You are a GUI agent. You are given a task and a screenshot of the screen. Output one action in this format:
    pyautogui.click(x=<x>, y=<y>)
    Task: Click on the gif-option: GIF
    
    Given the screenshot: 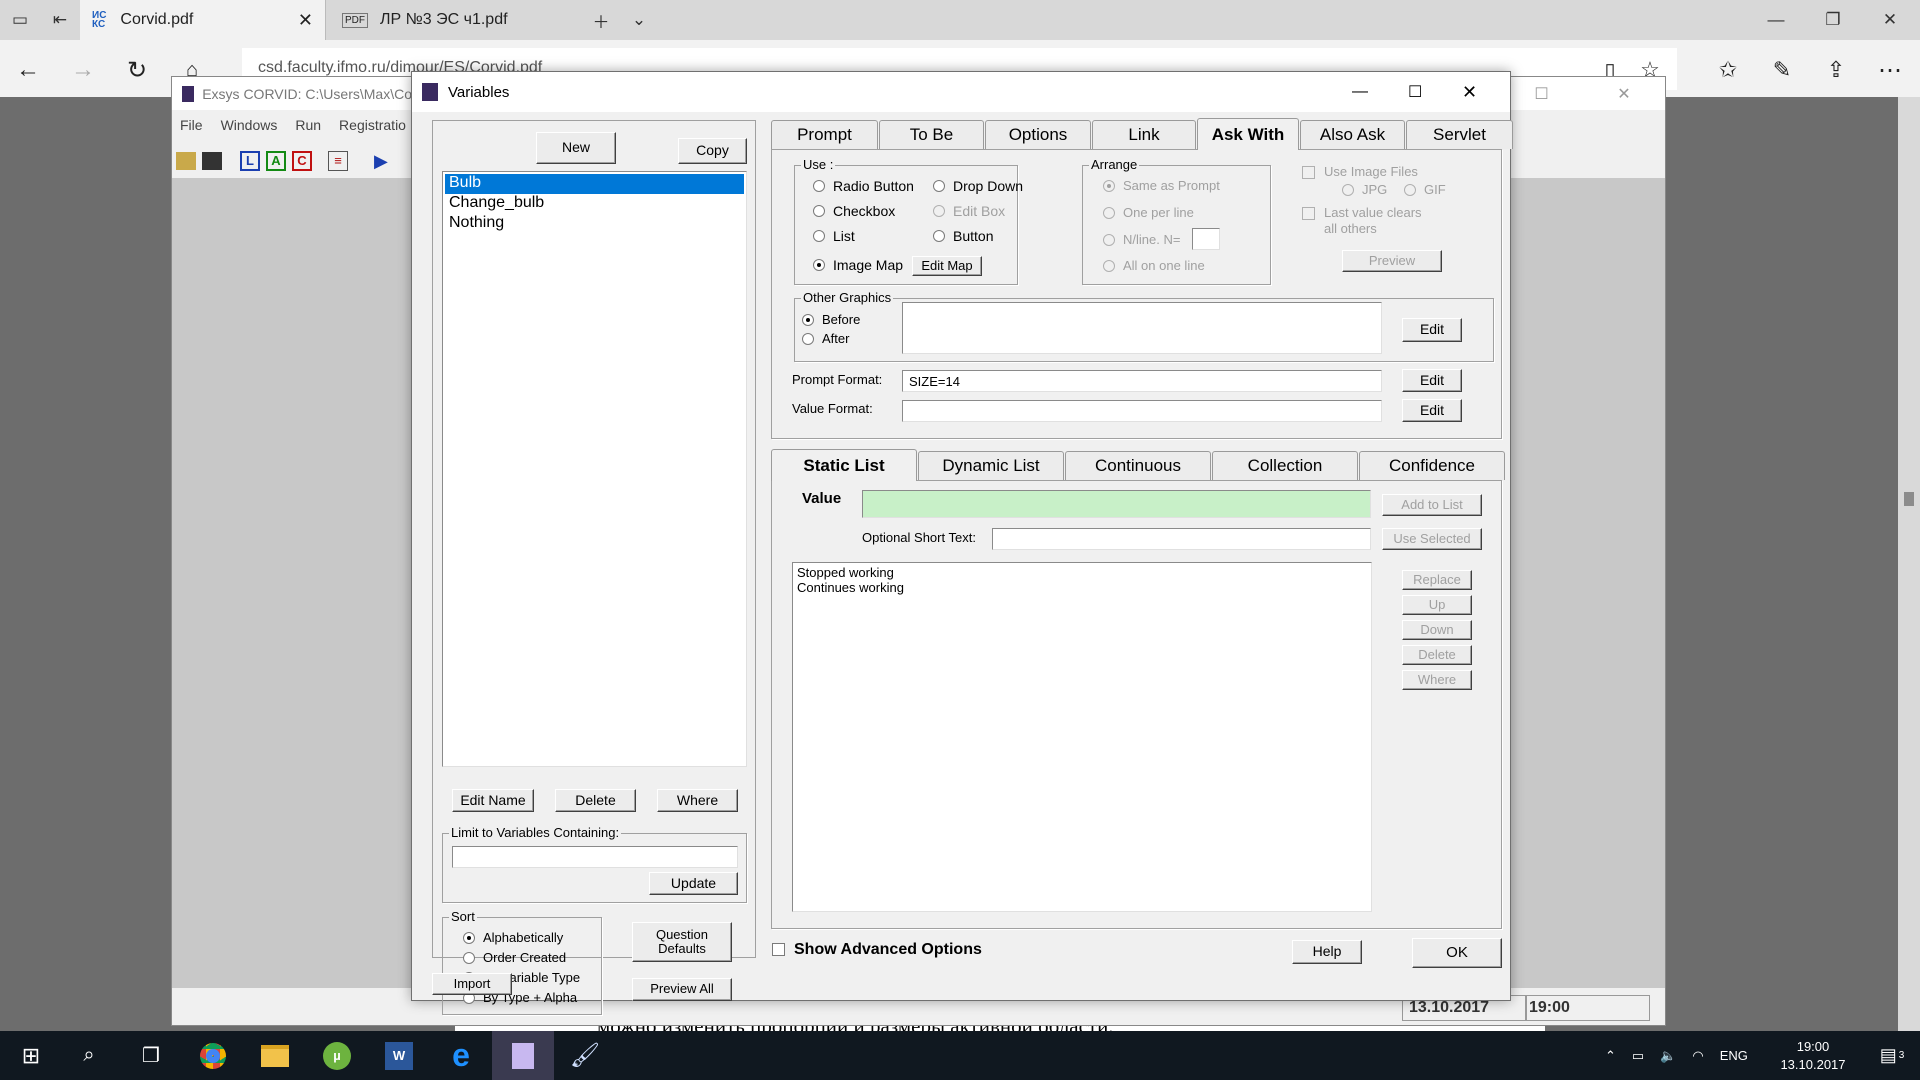 What is the action you would take?
    pyautogui.click(x=1425, y=189)
    